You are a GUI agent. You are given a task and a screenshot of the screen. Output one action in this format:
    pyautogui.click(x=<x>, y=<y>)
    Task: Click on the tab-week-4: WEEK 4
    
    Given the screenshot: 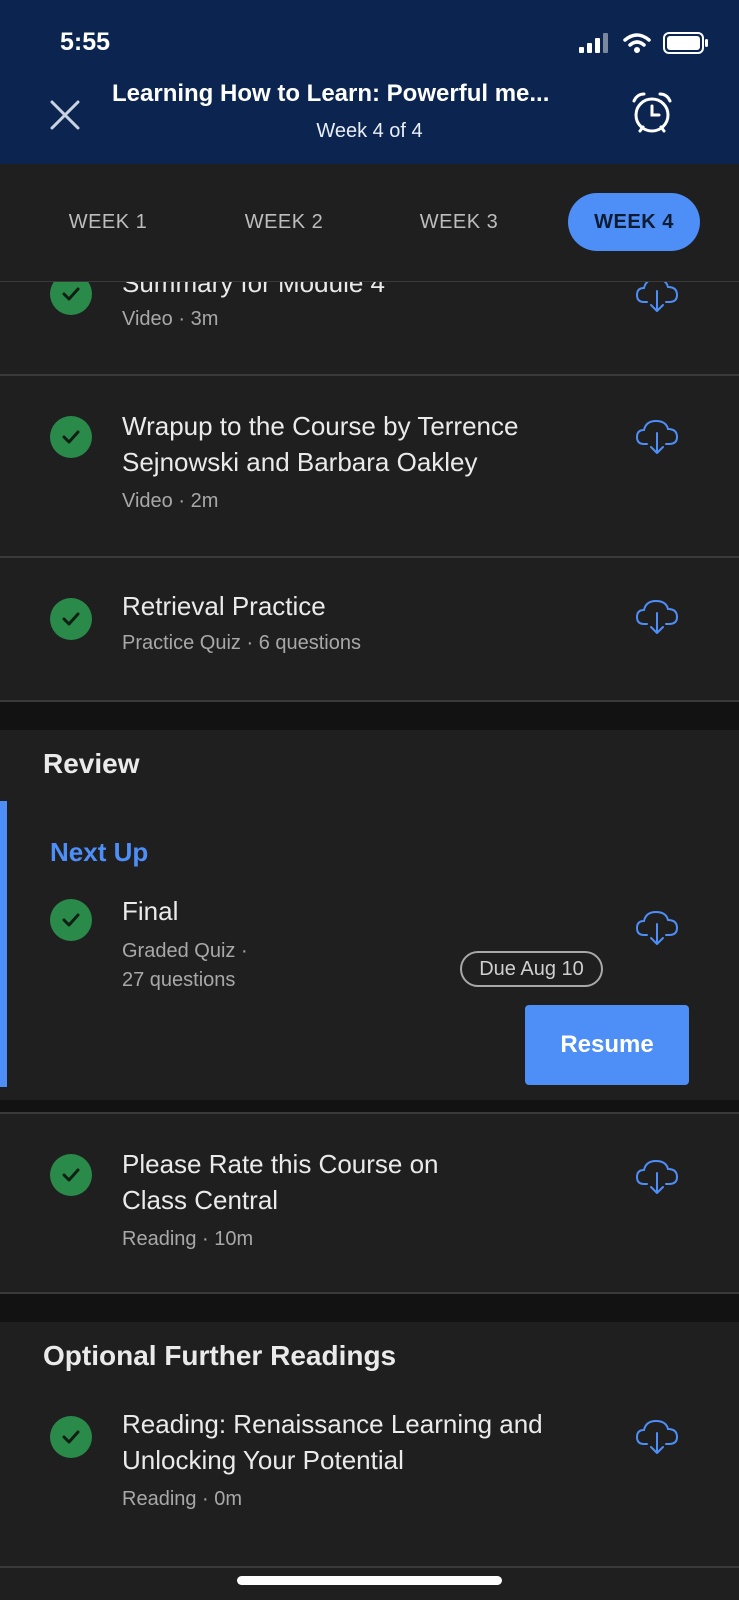 What is the action you would take?
    pyautogui.click(x=634, y=222)
    